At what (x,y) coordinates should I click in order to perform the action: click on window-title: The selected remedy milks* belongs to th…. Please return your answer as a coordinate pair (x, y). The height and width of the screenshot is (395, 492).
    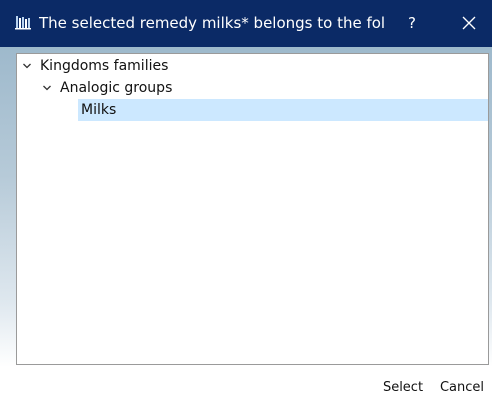
    Looking at the image, I should click on (211, 23).